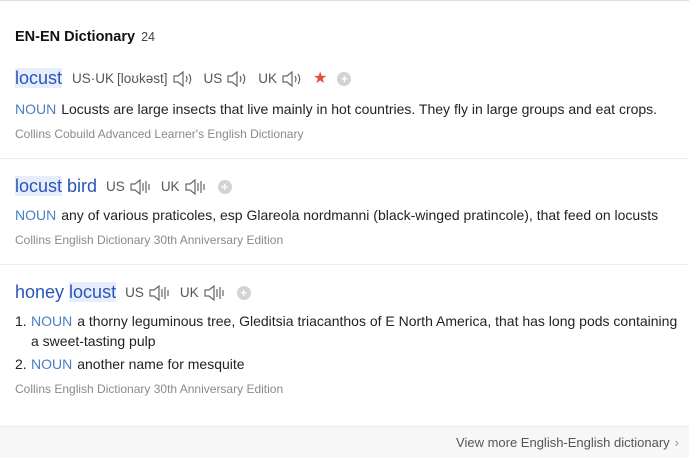 The width and height of the screenshot is (689, 458). Describe the element at coordinates (21, 364) in the screenshot. I see `sense-number: 2.` at that location.